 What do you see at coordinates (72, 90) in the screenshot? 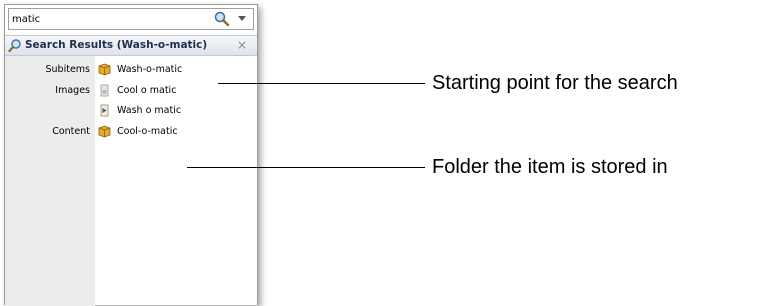
I see `category-label-images: Images` at bounding box center [72, 90].